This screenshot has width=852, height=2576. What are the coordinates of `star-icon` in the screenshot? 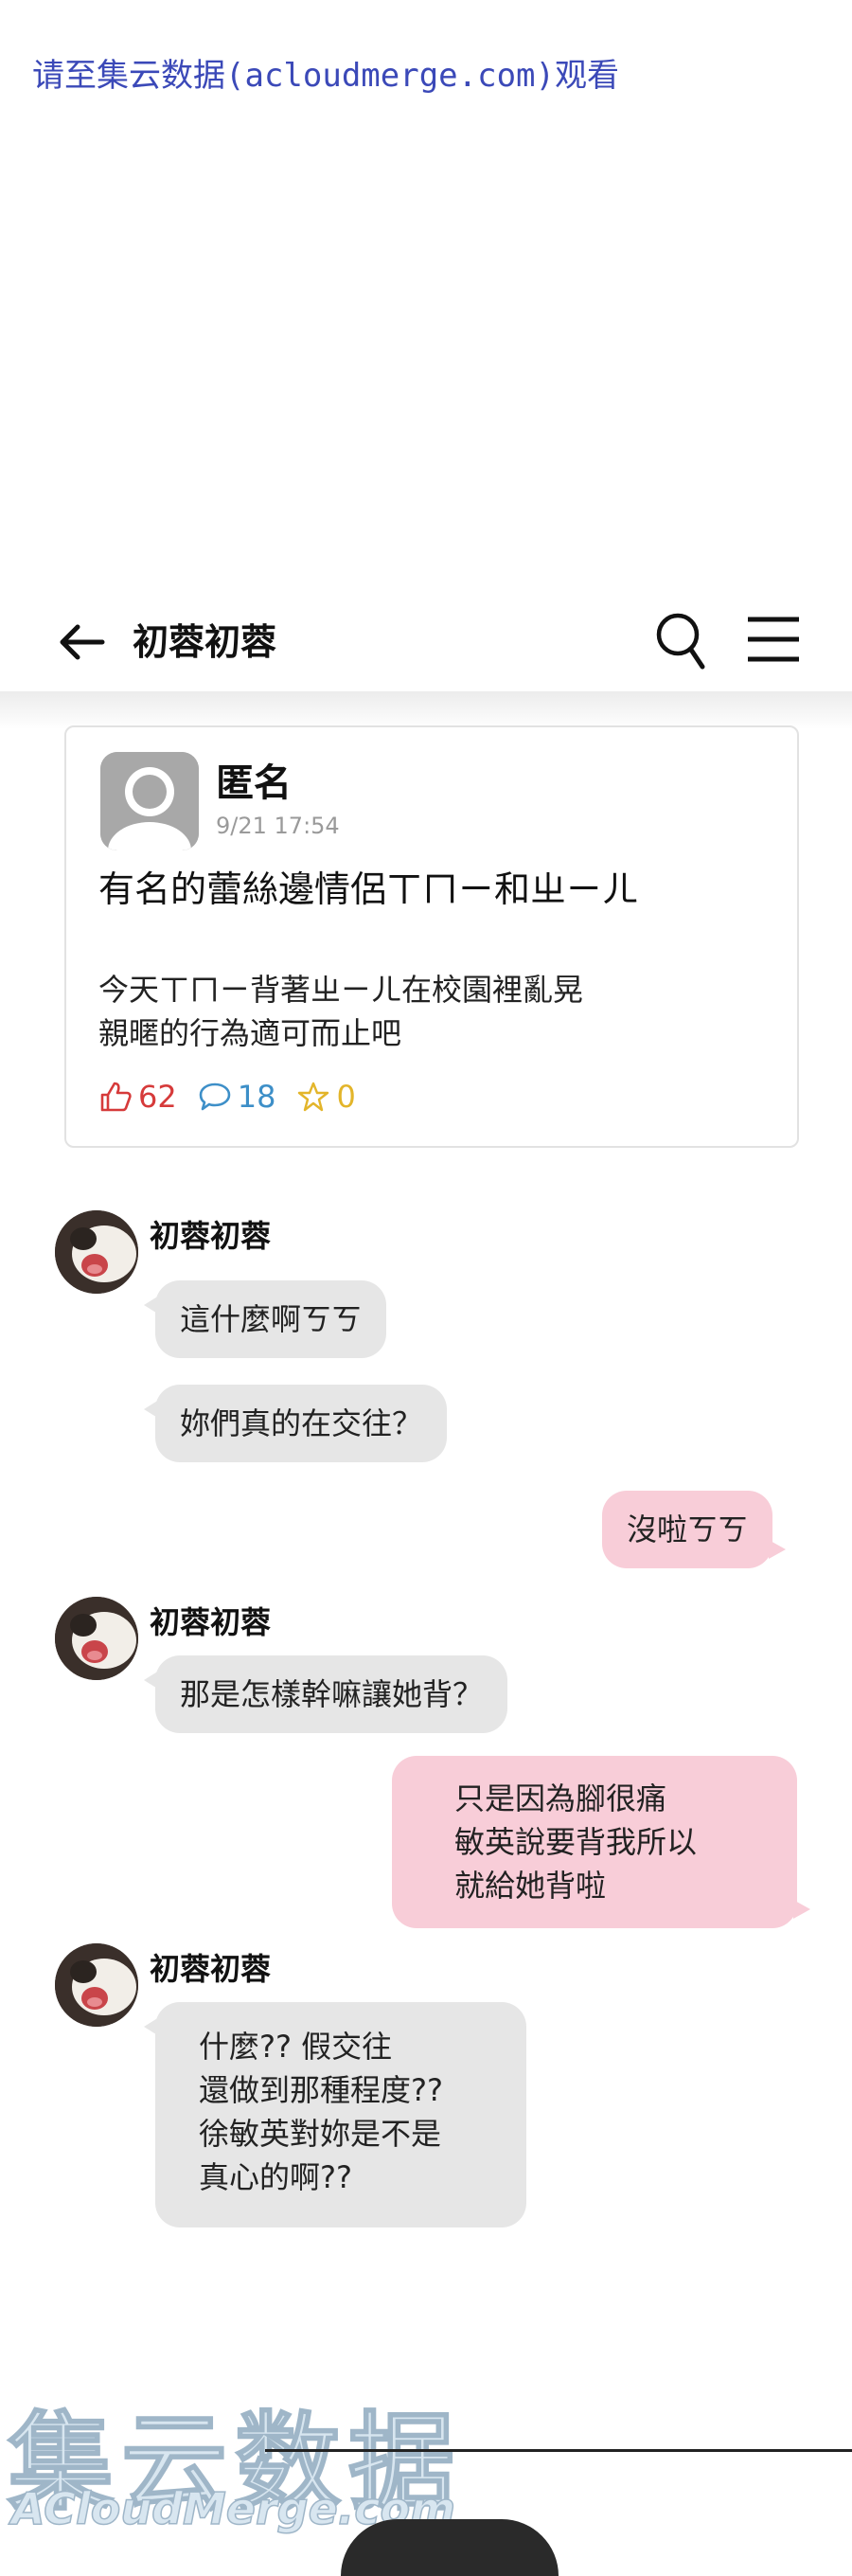 It's located at (313, 1097).